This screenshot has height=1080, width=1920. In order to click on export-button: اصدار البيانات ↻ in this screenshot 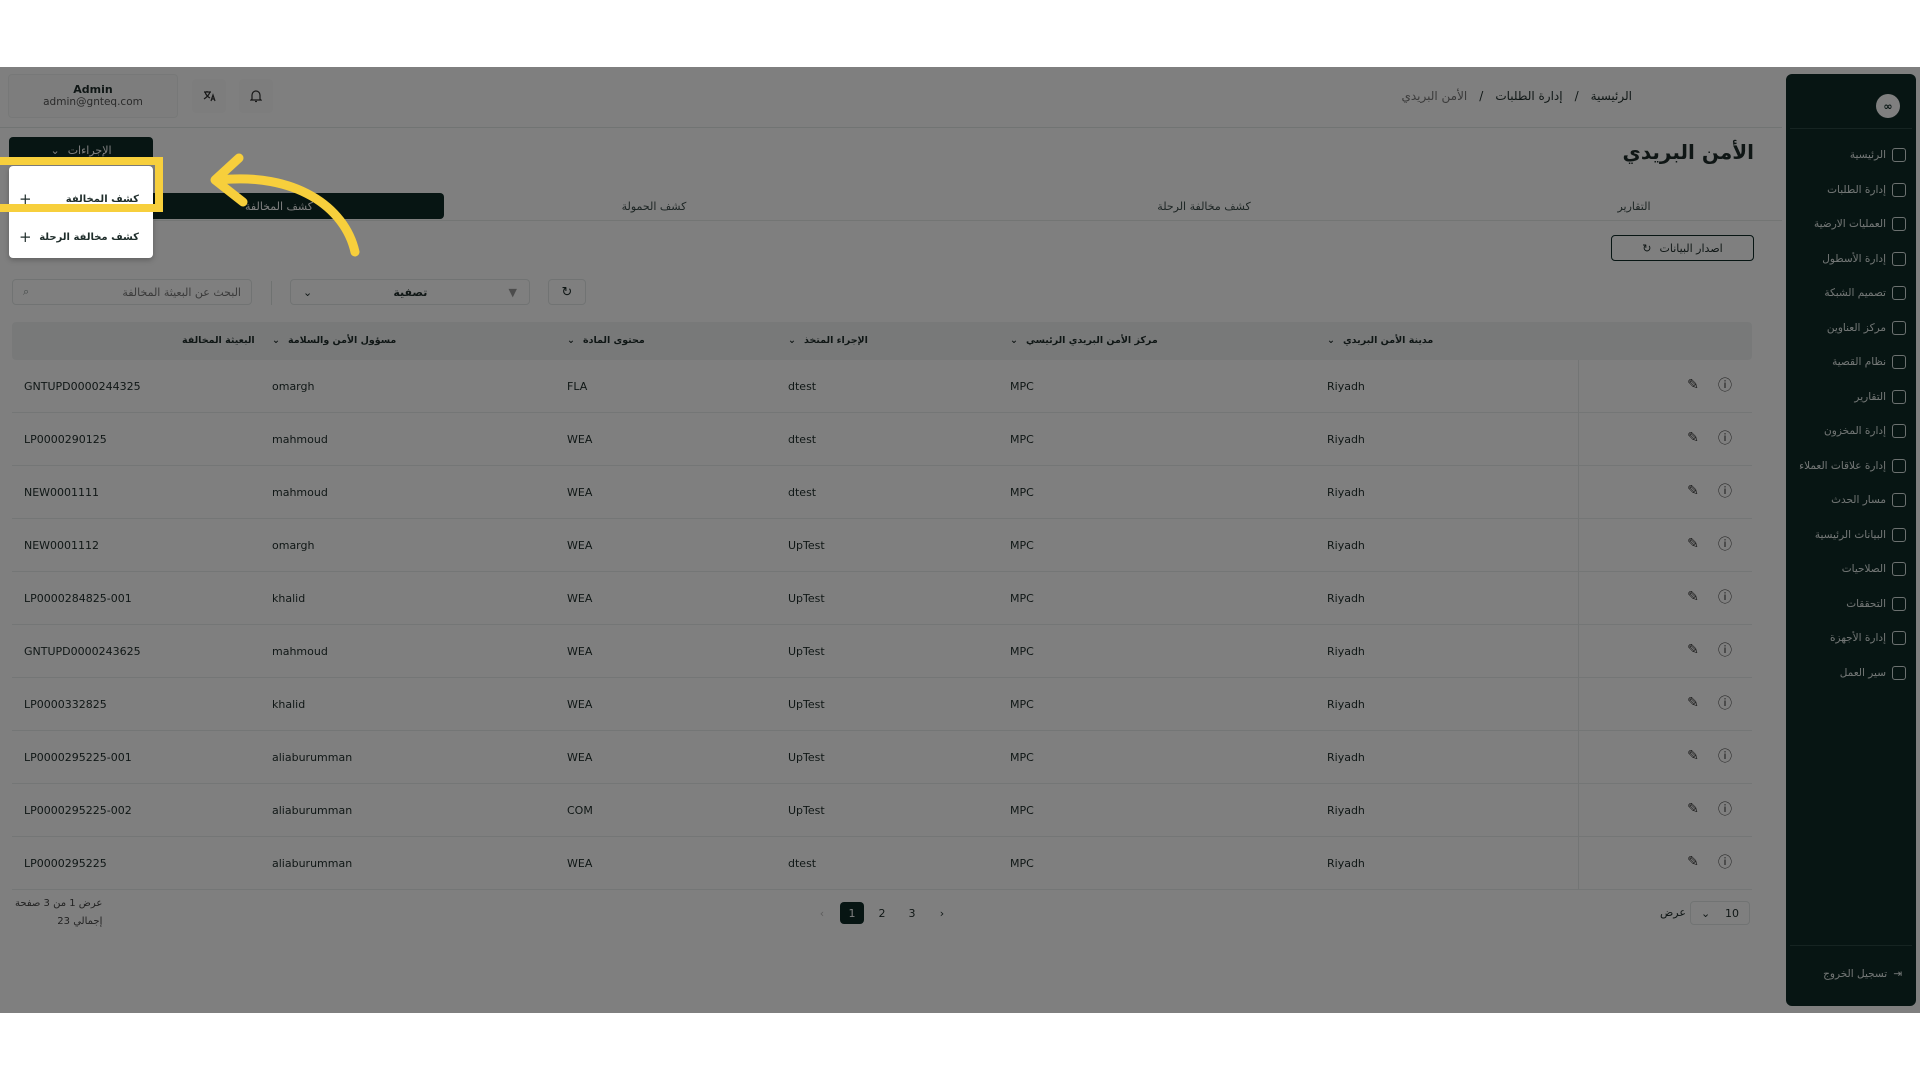, I will do `click(1682, 248)`.